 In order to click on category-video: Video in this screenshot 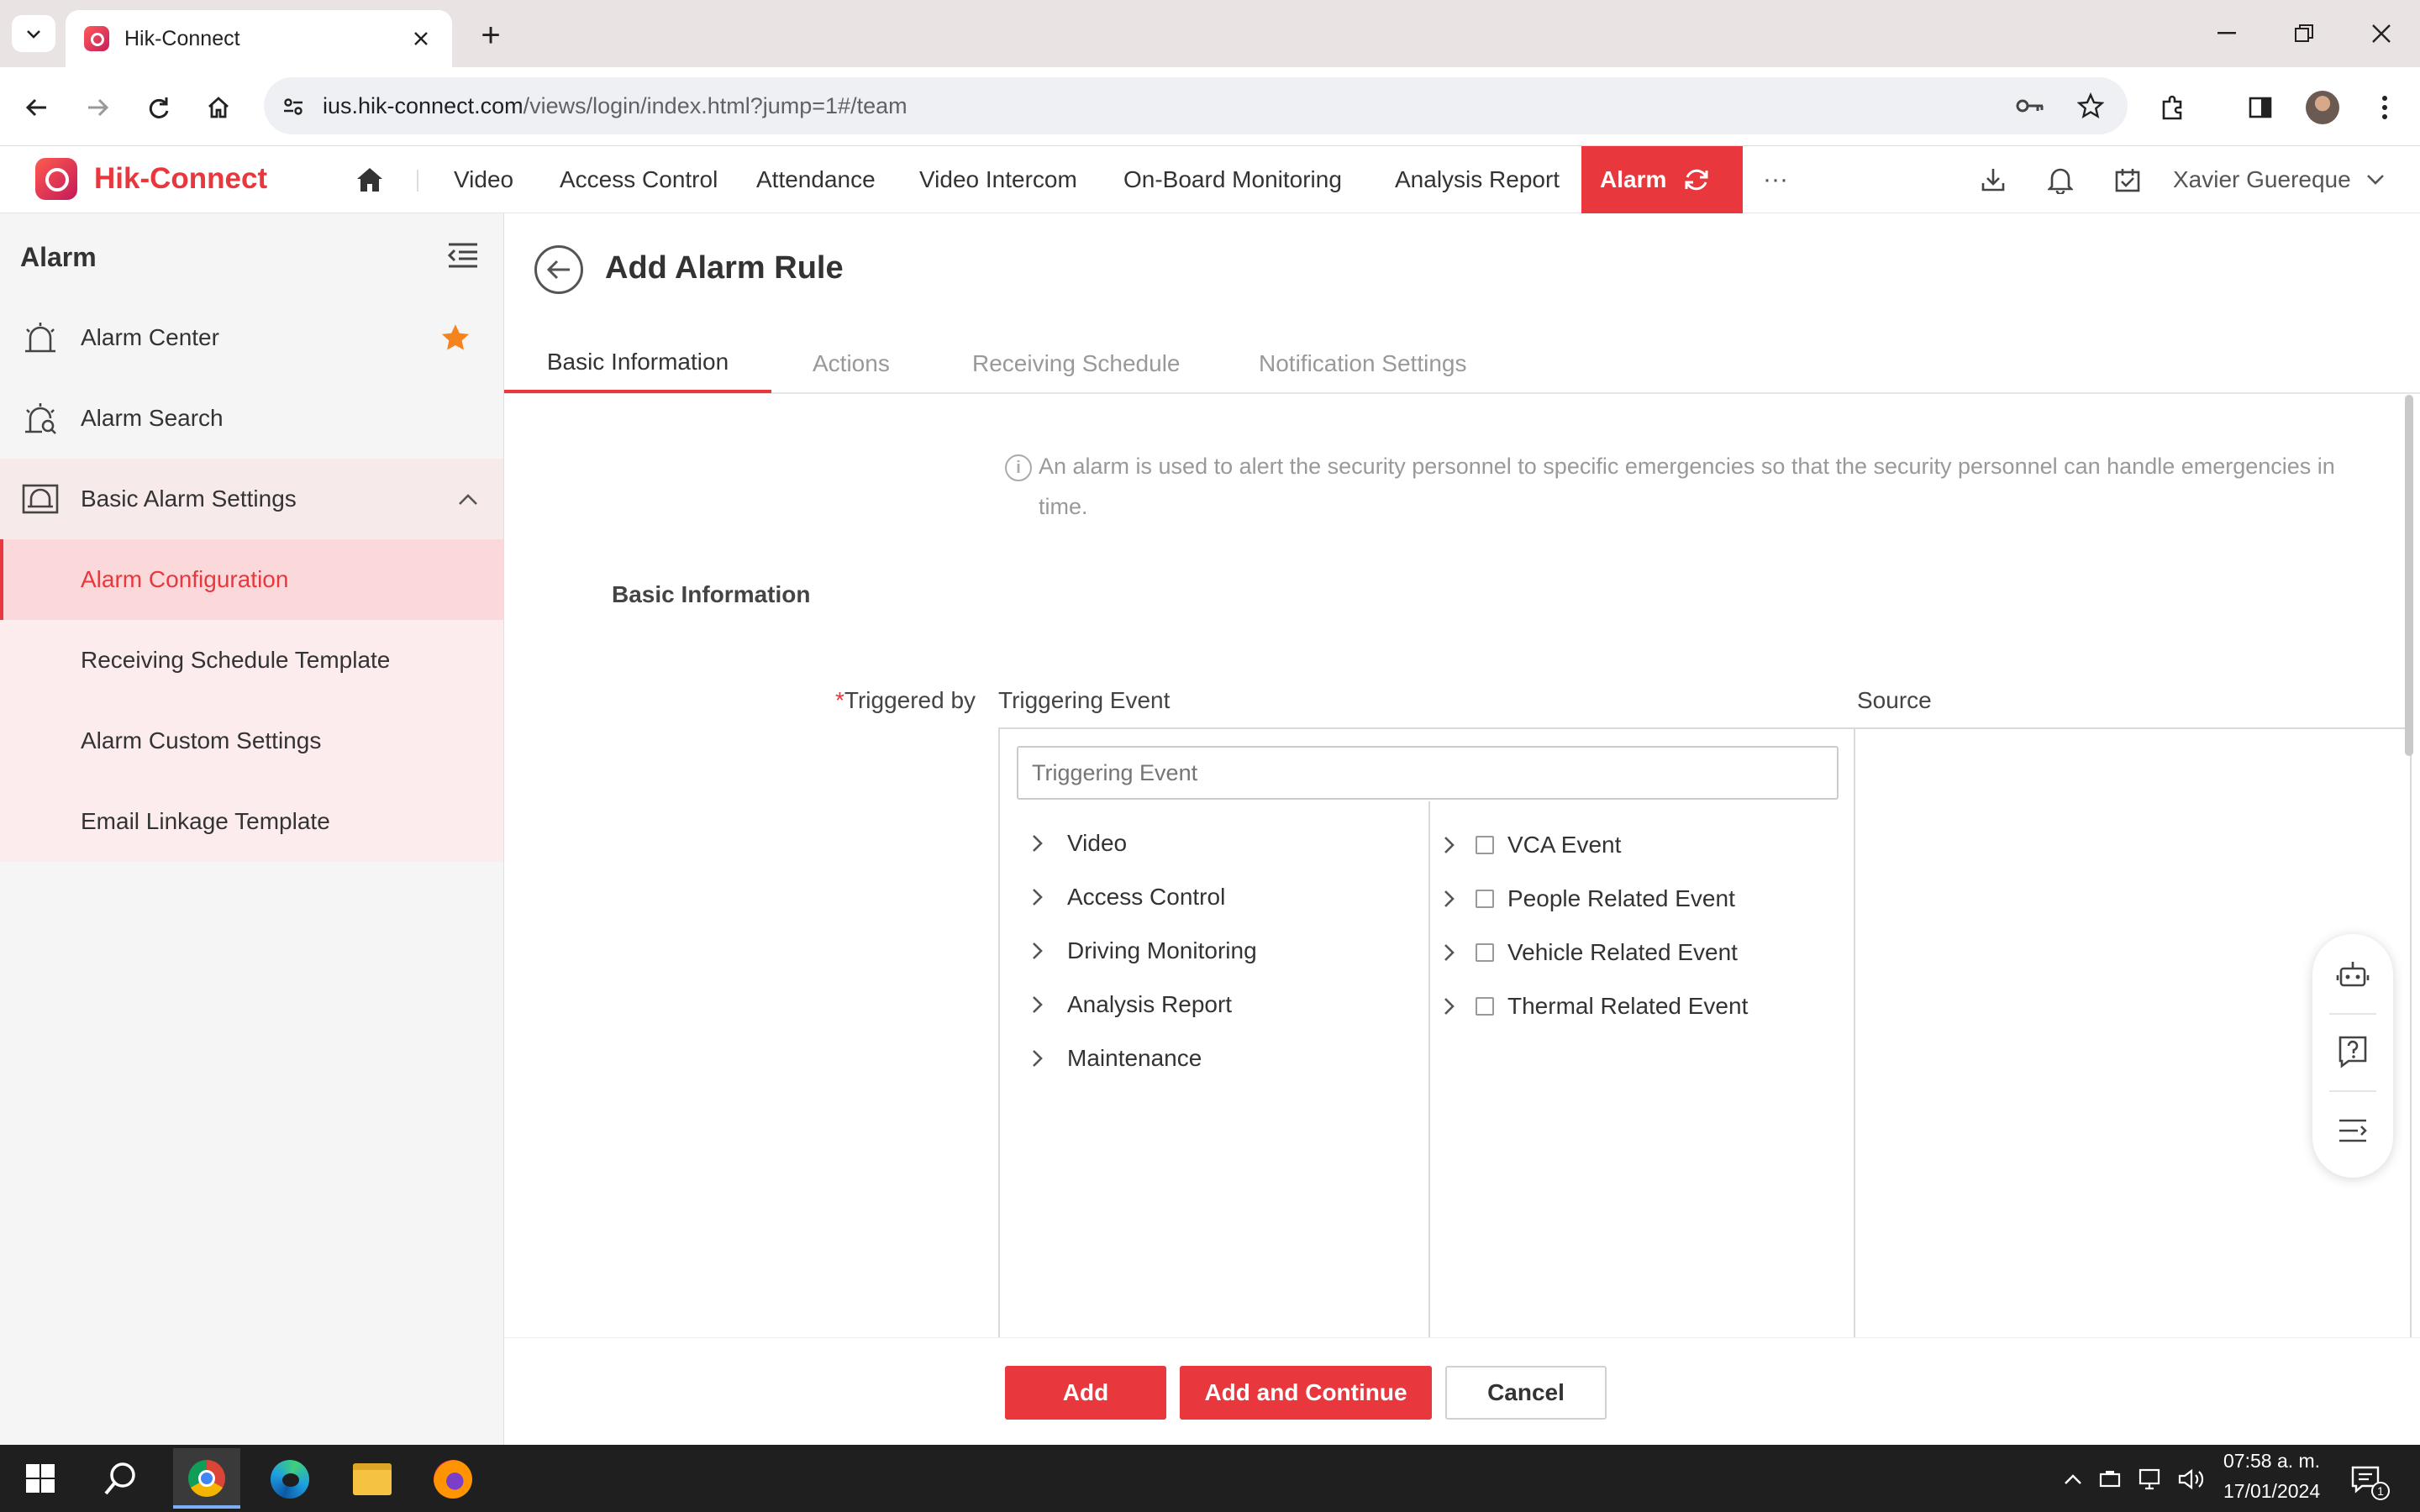, I will do `click(1223, 843)`.